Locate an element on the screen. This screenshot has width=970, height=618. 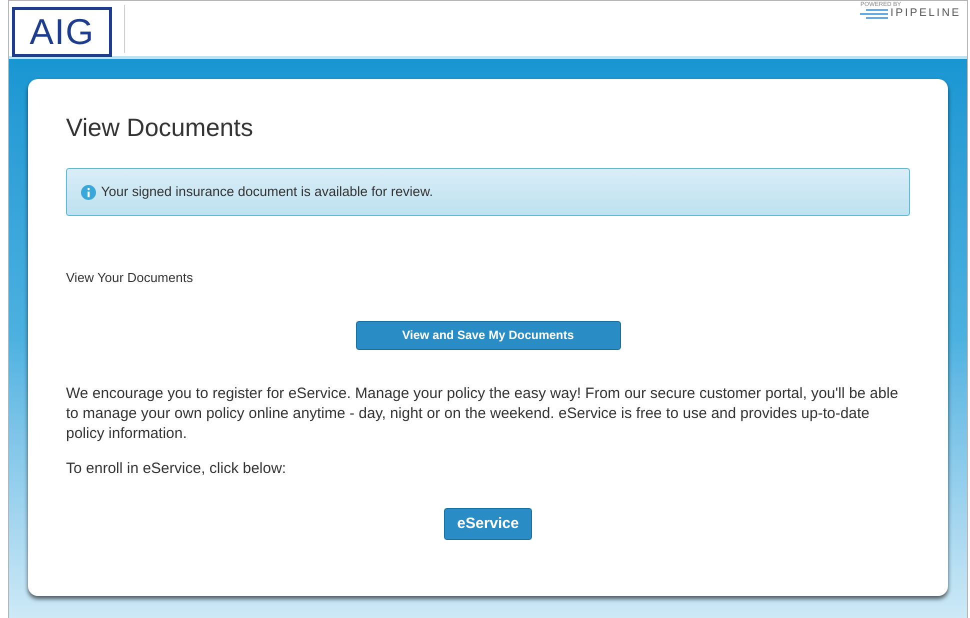
view-documents-button: View and Save My Documents is located at coordinates (488, 335).